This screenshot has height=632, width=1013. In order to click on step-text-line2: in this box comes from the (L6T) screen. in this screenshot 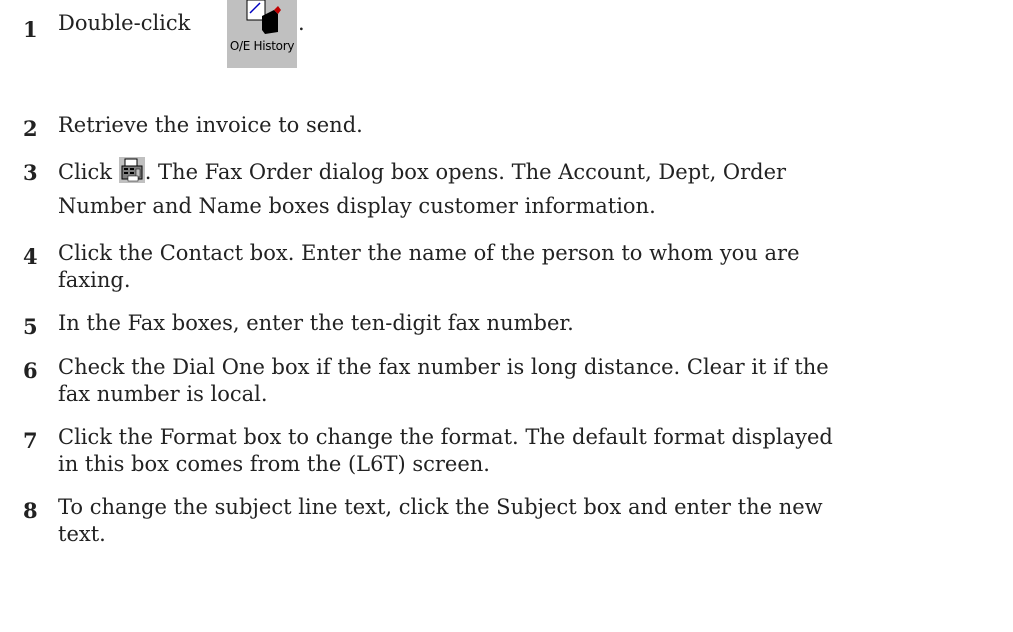, I will do `click(274, 464)`.